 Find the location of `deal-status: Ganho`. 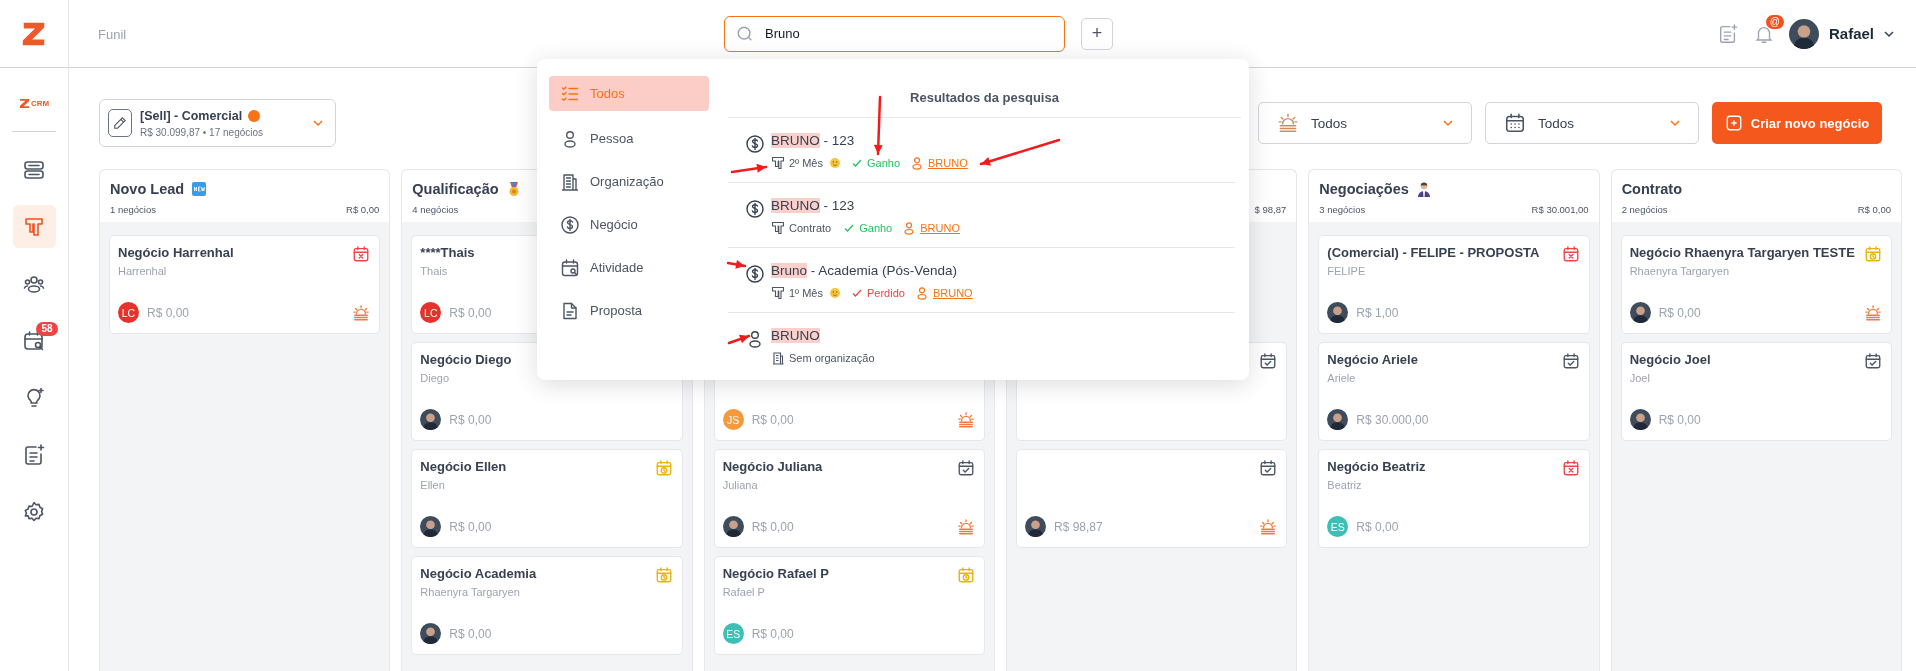

deal-status: Ganho is located at coordinates (876, 228).